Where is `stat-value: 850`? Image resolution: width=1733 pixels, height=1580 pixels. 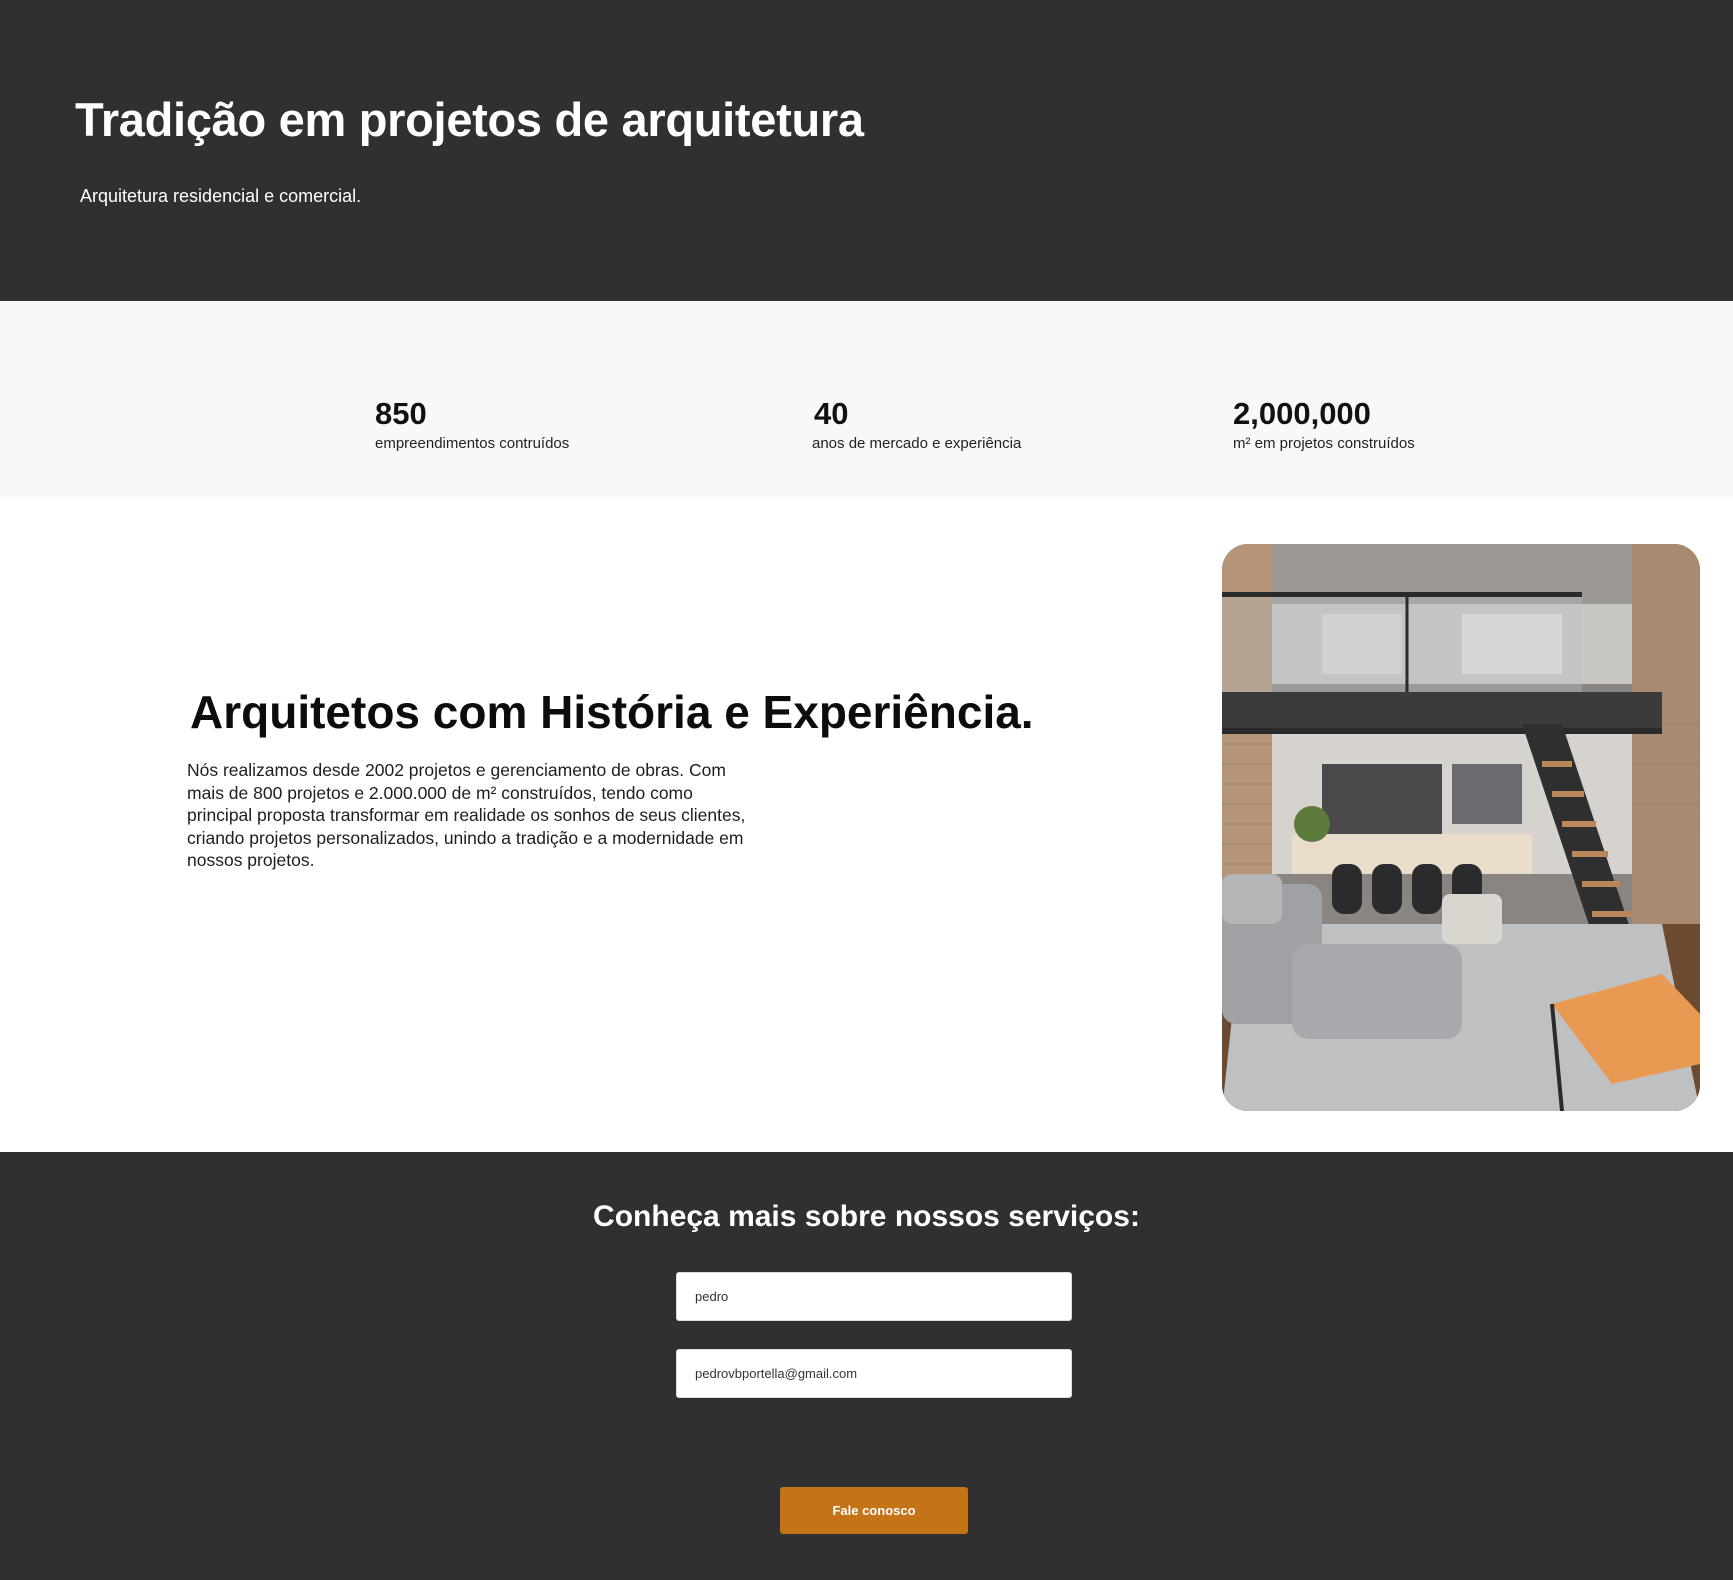 stat-value: 850 is located at coordinates (401, 413).